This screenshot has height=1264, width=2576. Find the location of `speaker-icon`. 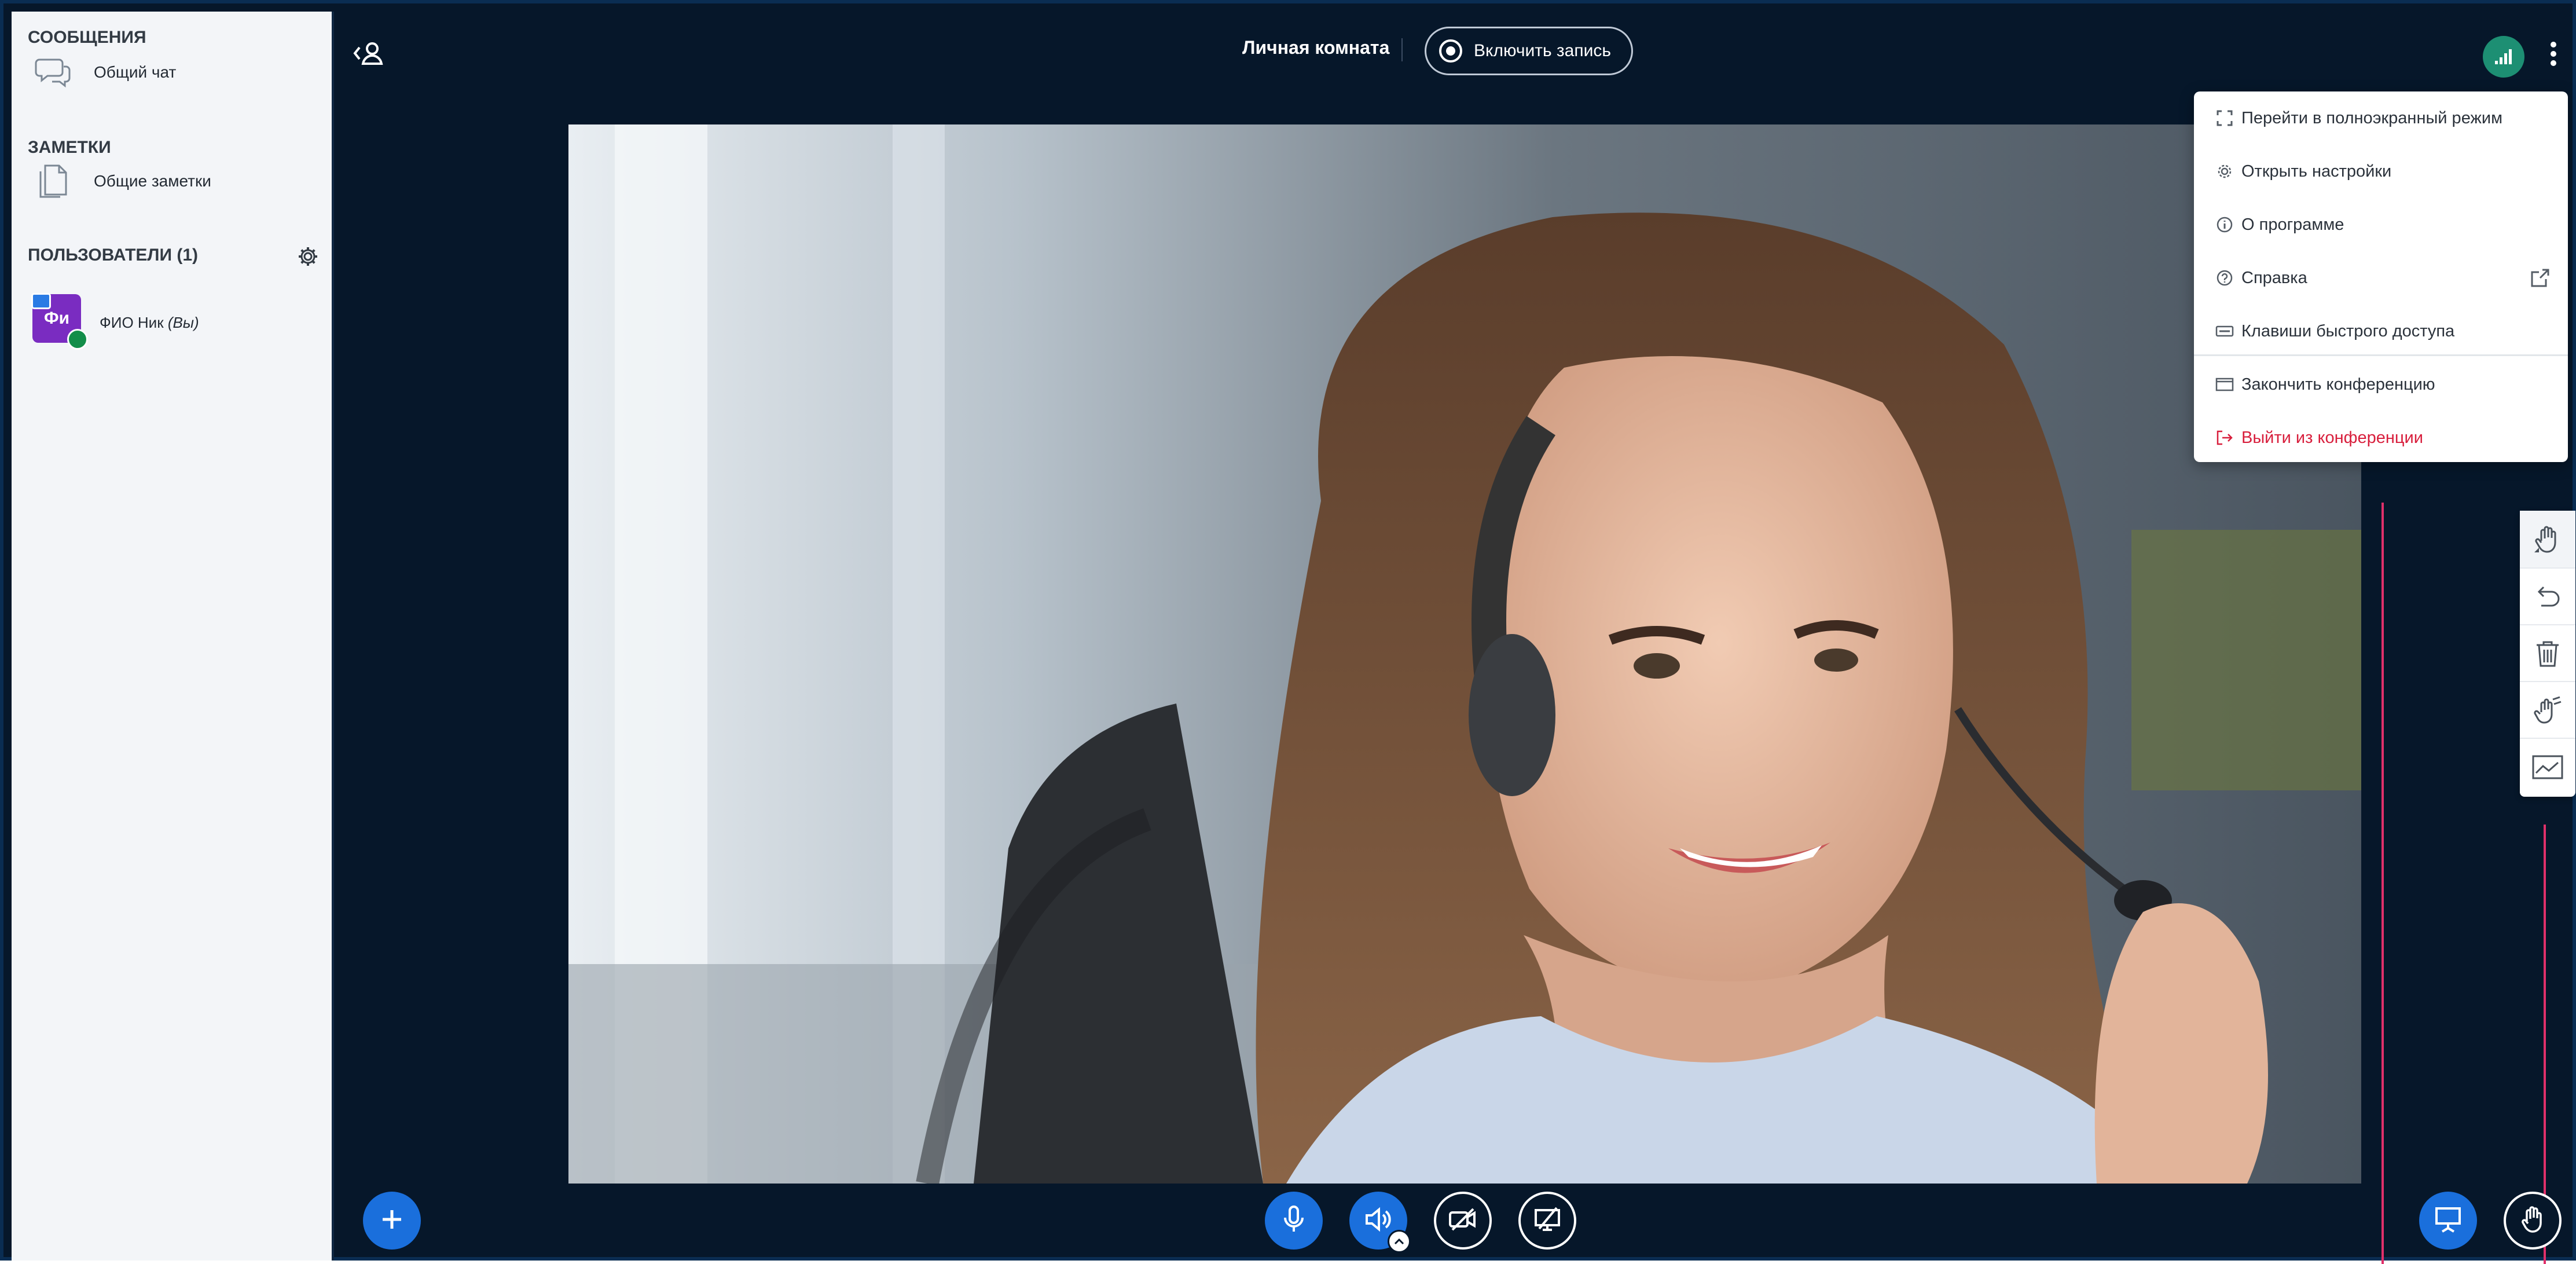

speaker-icon is located at coordinates (1378, 1221).